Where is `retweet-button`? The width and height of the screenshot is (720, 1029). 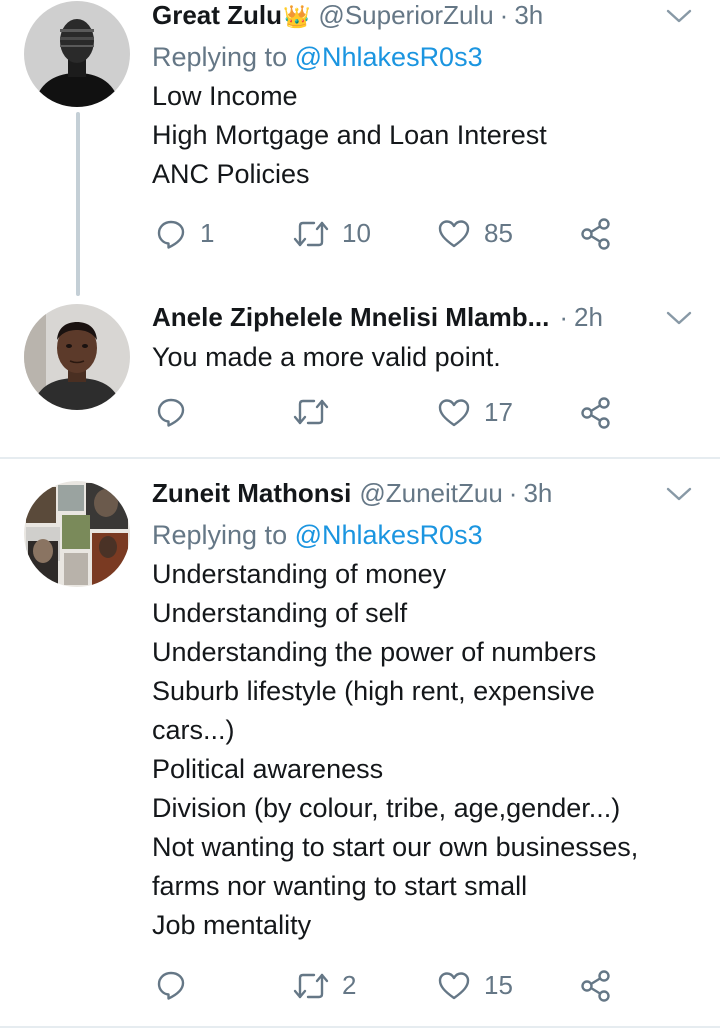 retweet-button is located at coordinates (318, 412).